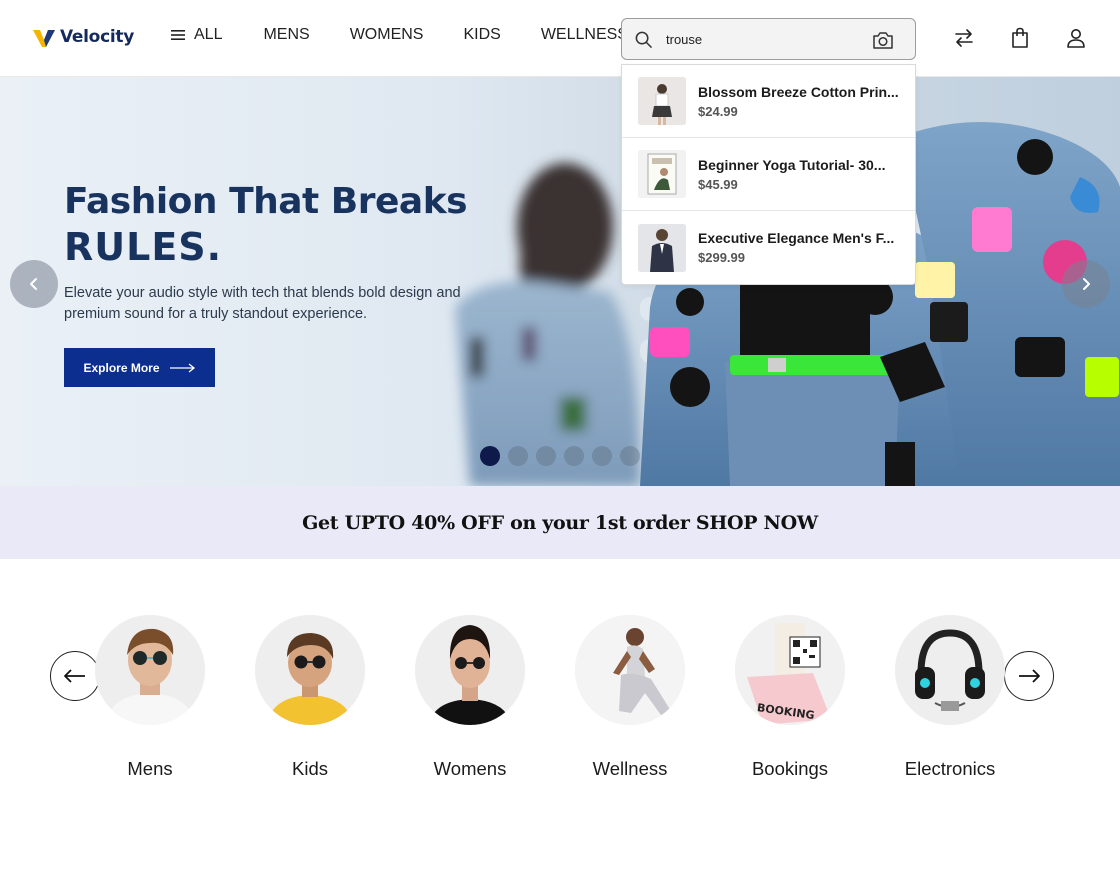 Image resolution: width=1120 pixels, height=880 pixels. I want to click on brand-logo: Velocity, so click(83, 37).